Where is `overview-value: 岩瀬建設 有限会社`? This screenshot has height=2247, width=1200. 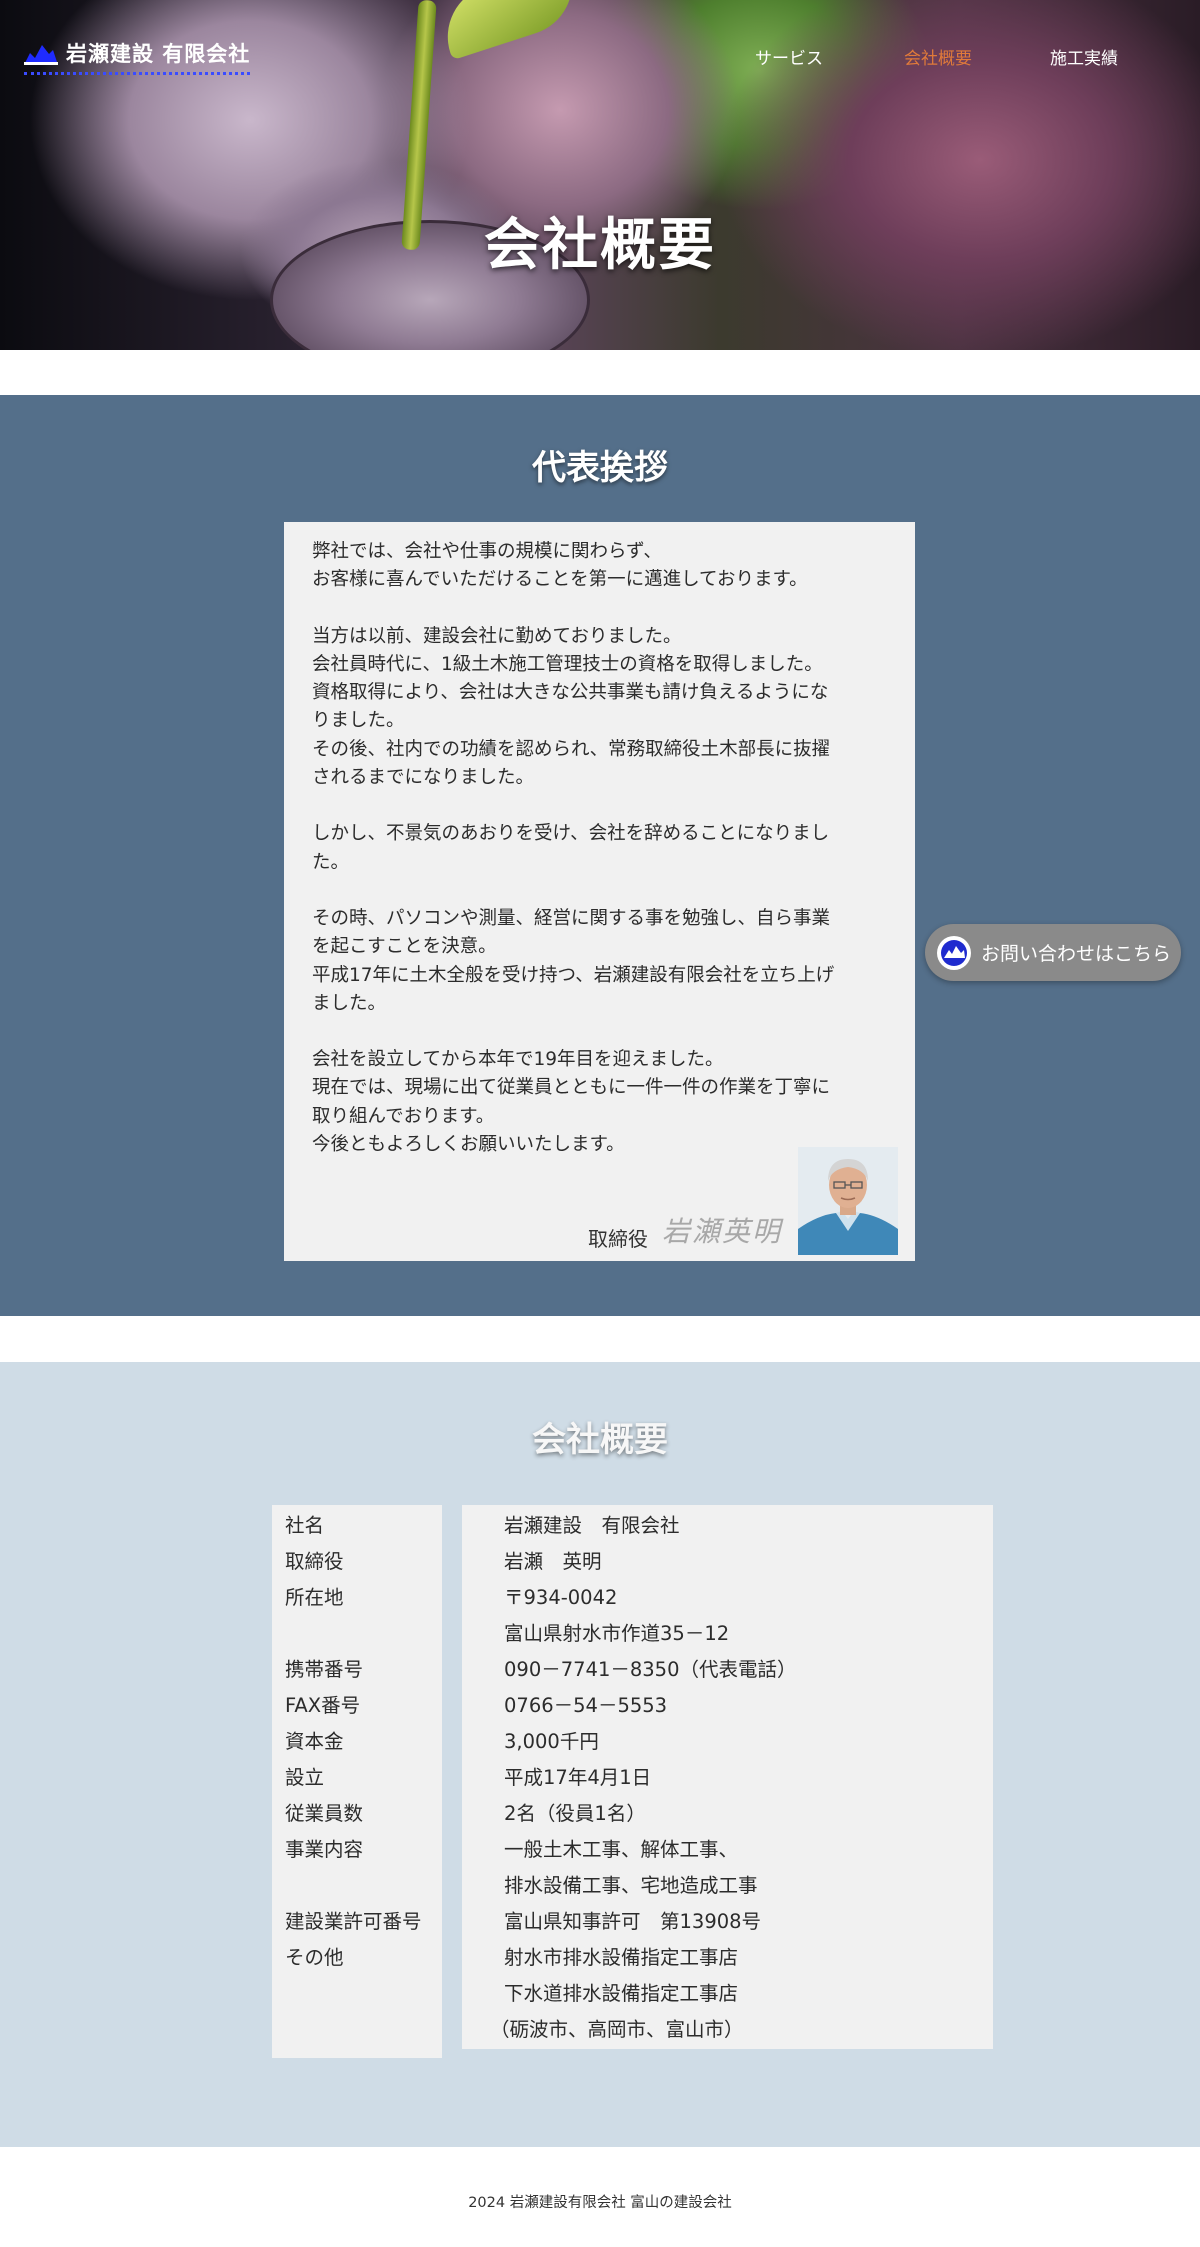
overview-value: 岩瀬建設 有限会社 is located at coordinates (592, 1525).